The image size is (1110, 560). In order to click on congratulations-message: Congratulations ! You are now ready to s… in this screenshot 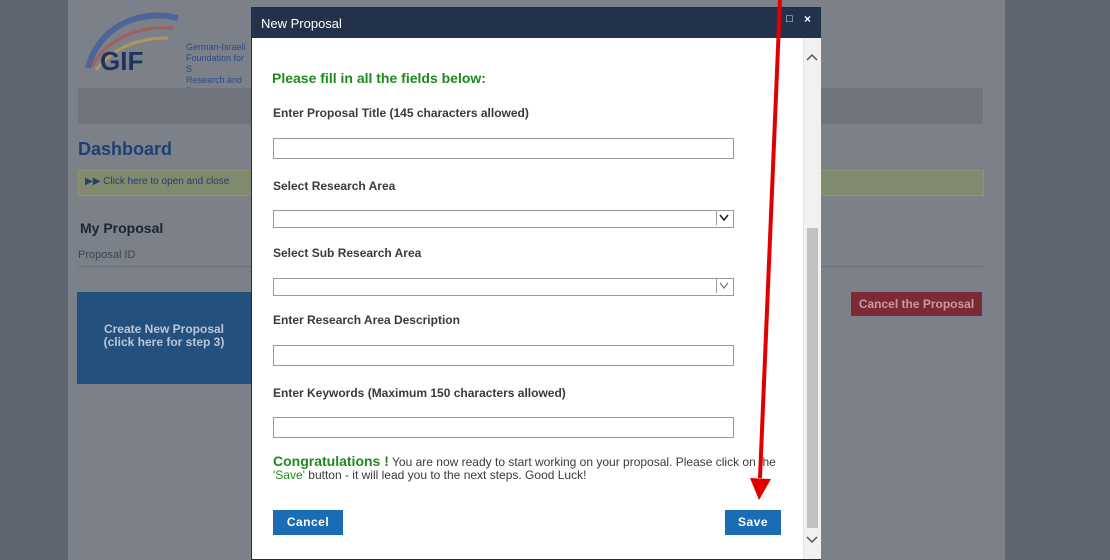, I will do `click(524, 467)`.